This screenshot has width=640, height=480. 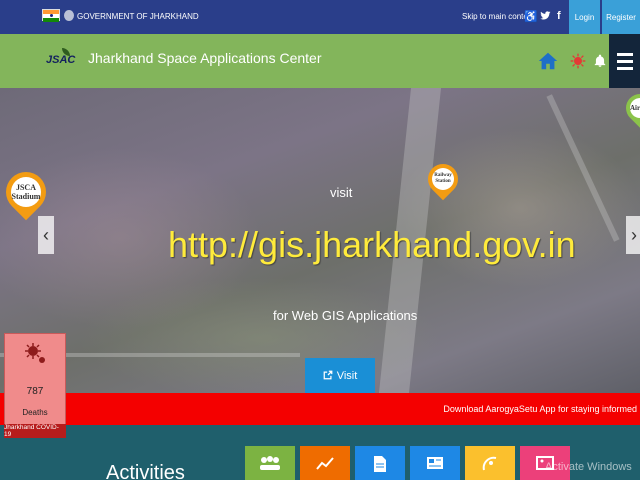 I want to click on activity-tile-users, so click(x=270, y=463).